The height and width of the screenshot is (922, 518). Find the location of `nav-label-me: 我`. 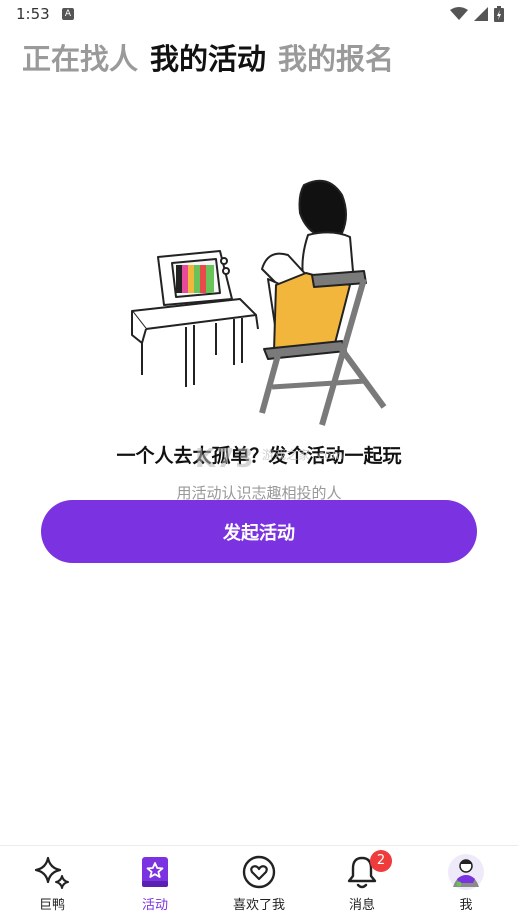

nav-label-me: 我 is located at coordinates (466, 905).